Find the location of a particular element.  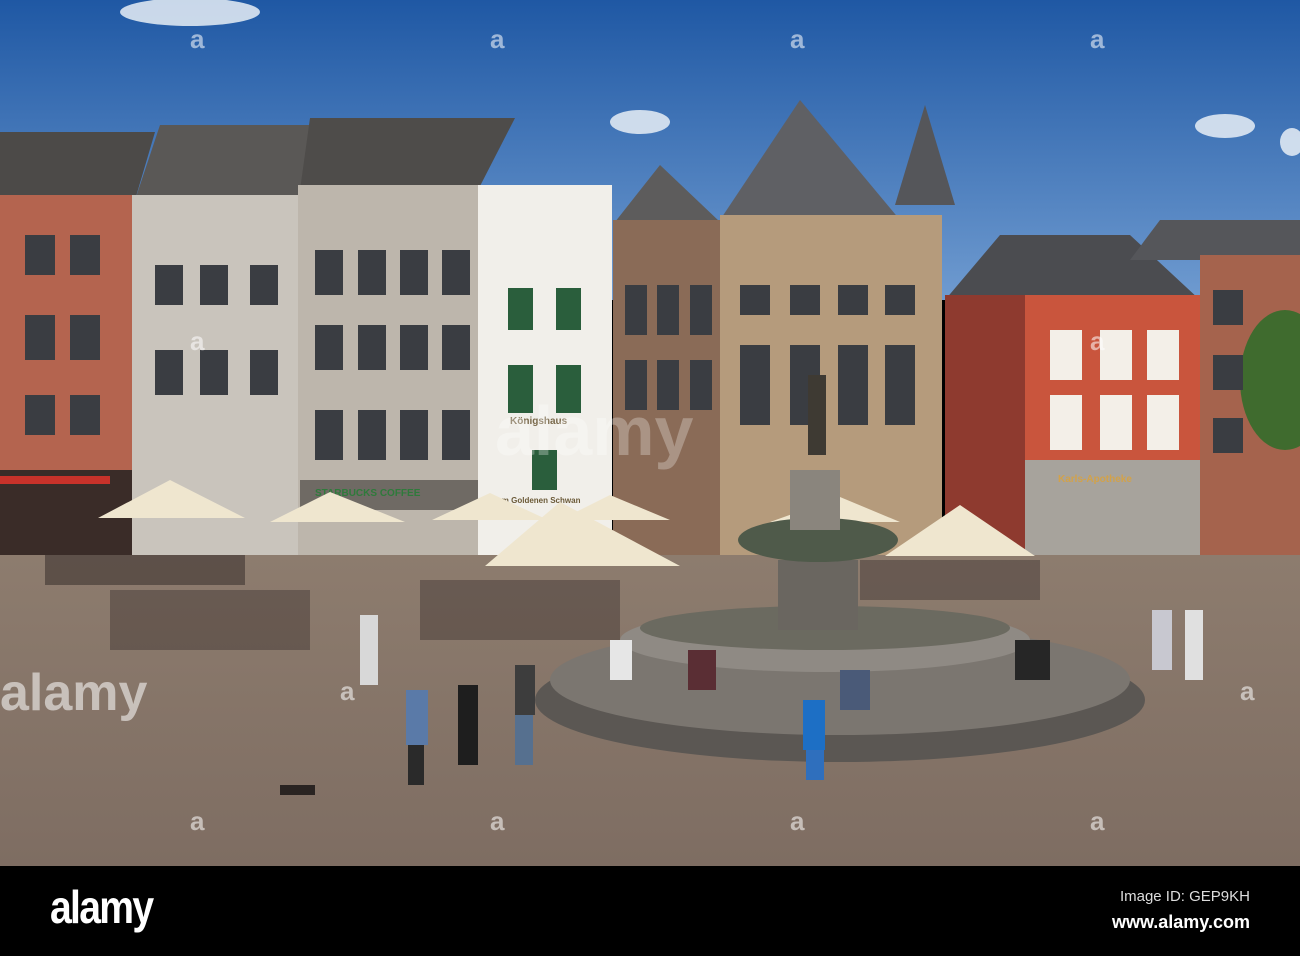

image-id: Image ID: GEP9KH is located at coordinates (1184, 896).